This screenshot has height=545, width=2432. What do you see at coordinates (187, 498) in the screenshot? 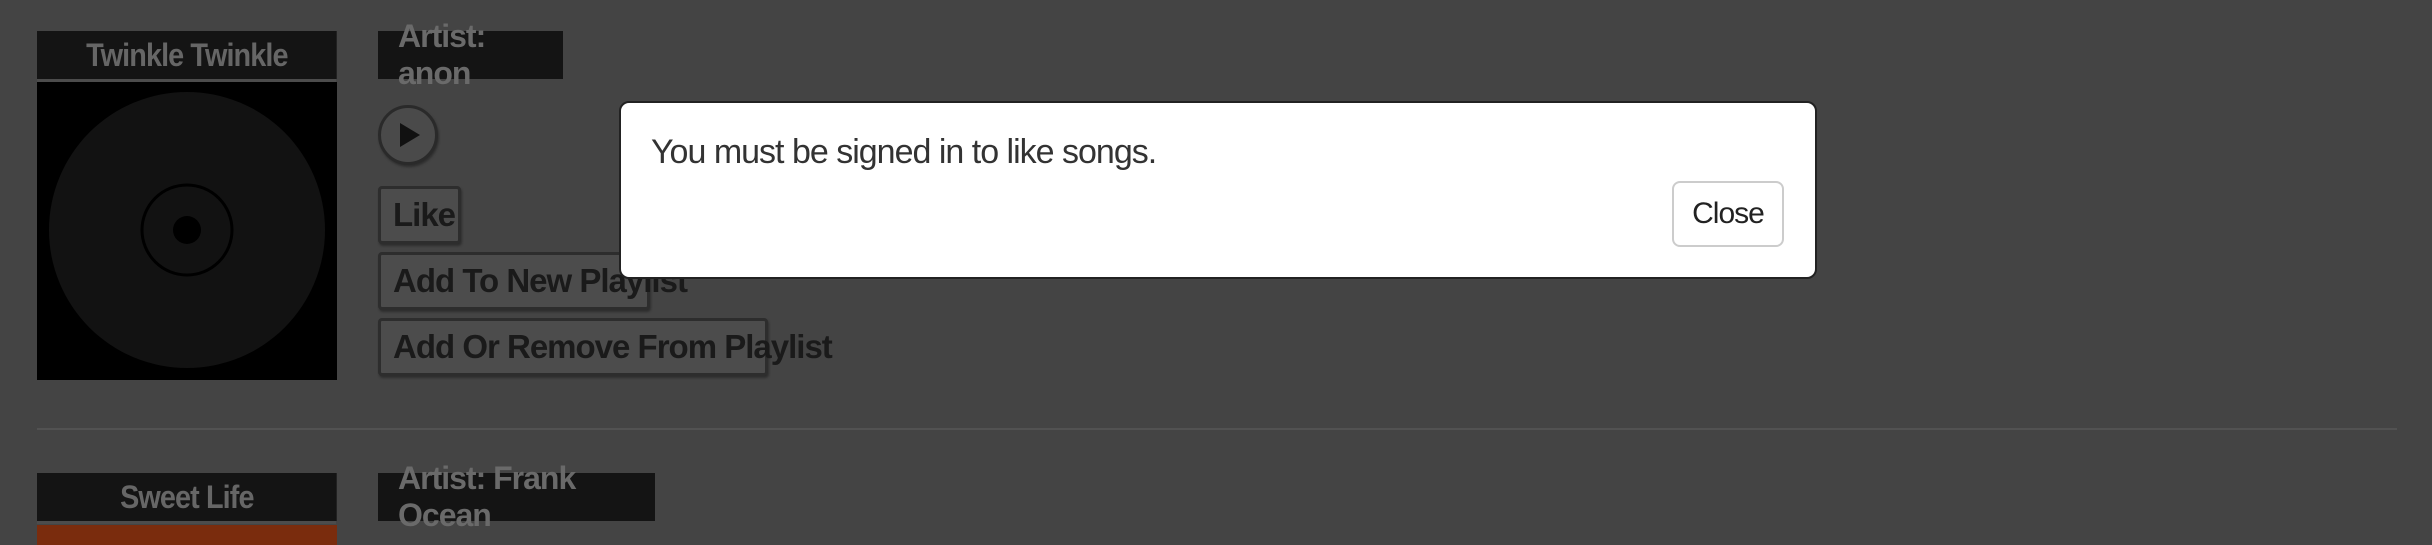
I see `song-title: Sweet Life` at bounding box center [187, 498].